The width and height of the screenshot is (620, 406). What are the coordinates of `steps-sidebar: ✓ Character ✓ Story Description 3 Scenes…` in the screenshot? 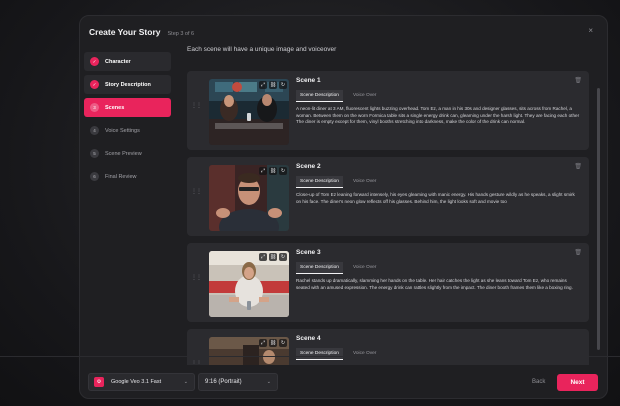 It's located at (127, 121).